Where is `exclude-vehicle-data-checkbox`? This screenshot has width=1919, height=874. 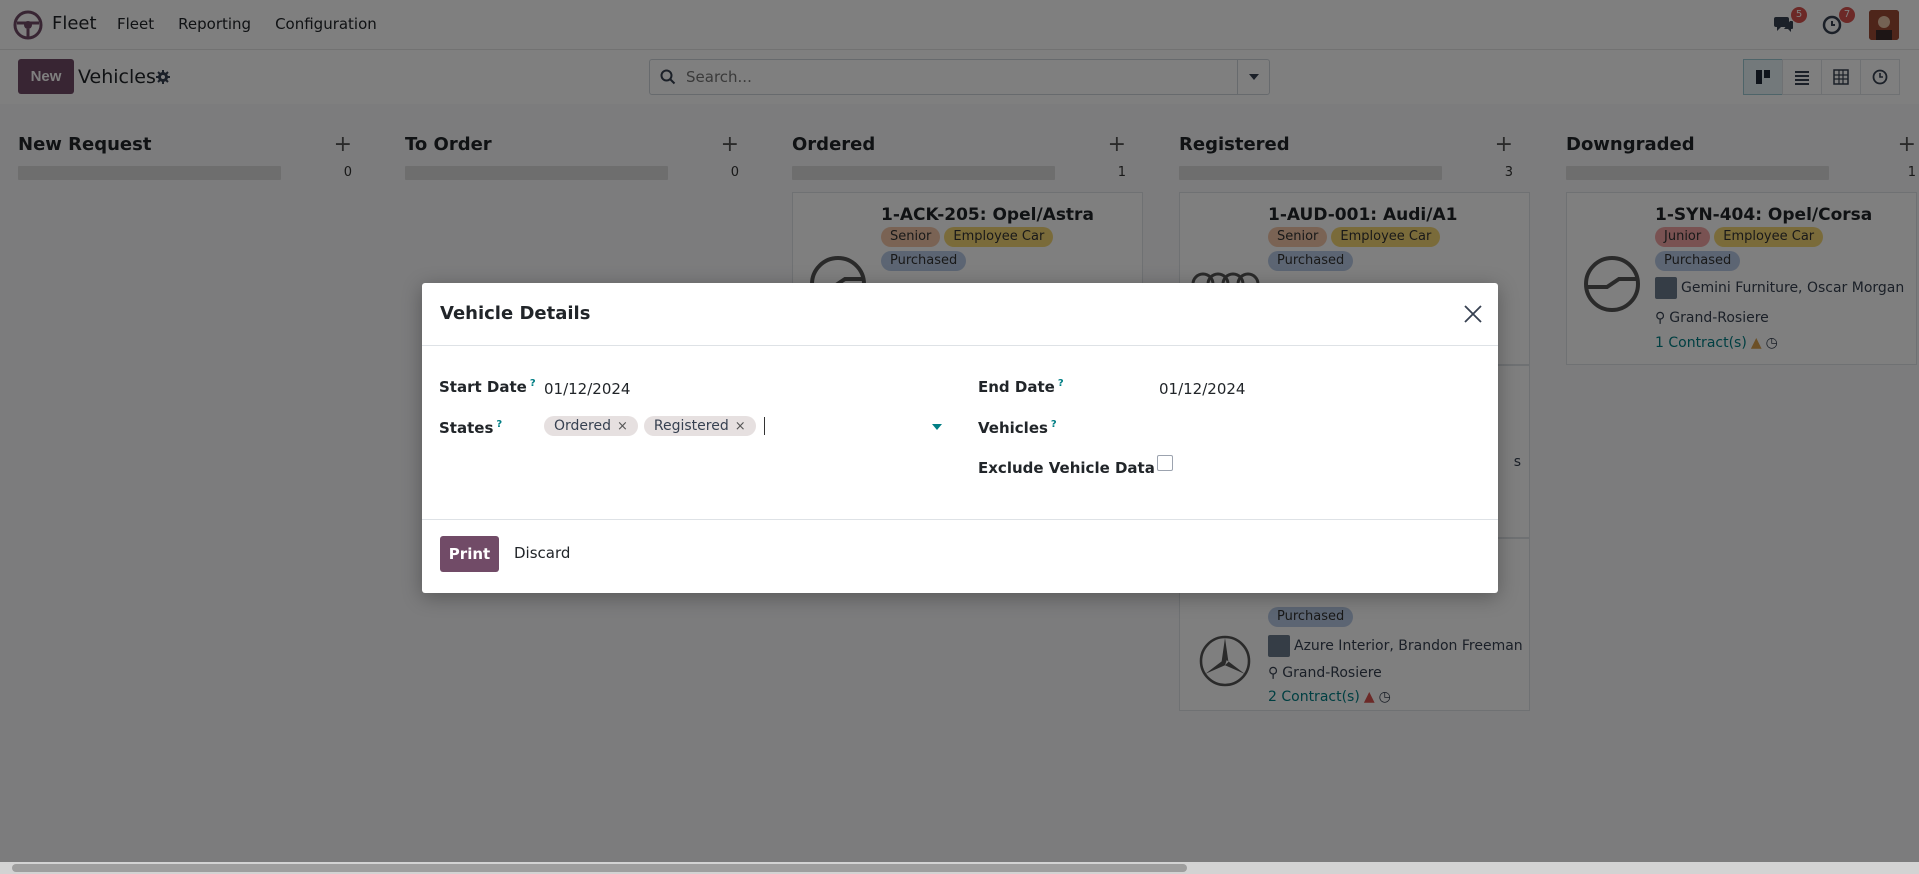 exclude-vehicle-data-checkbox is located at coordinates (1165, 463).